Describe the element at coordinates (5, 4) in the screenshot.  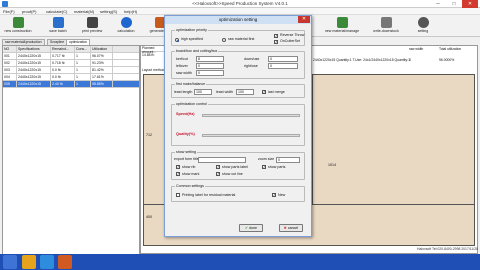
I see `app-icon` at that location.